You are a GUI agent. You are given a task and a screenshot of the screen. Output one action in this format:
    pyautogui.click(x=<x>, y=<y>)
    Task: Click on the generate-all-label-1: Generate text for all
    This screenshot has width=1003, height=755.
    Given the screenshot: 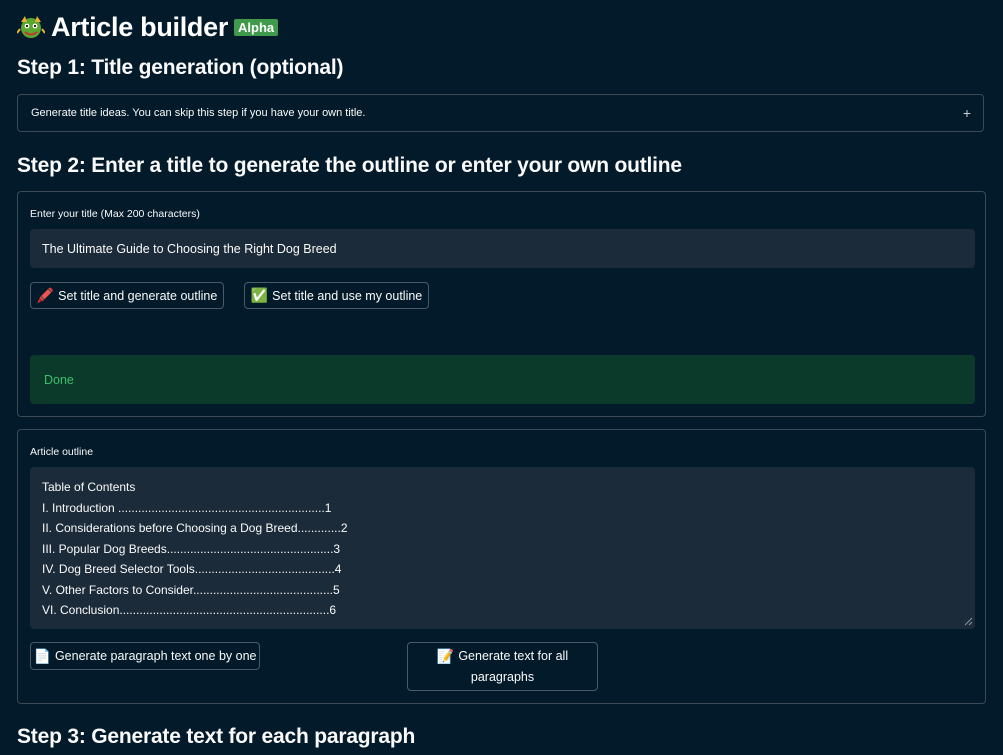 What is the action you would take?
    pyautogui.click(x=513, y=655)
    